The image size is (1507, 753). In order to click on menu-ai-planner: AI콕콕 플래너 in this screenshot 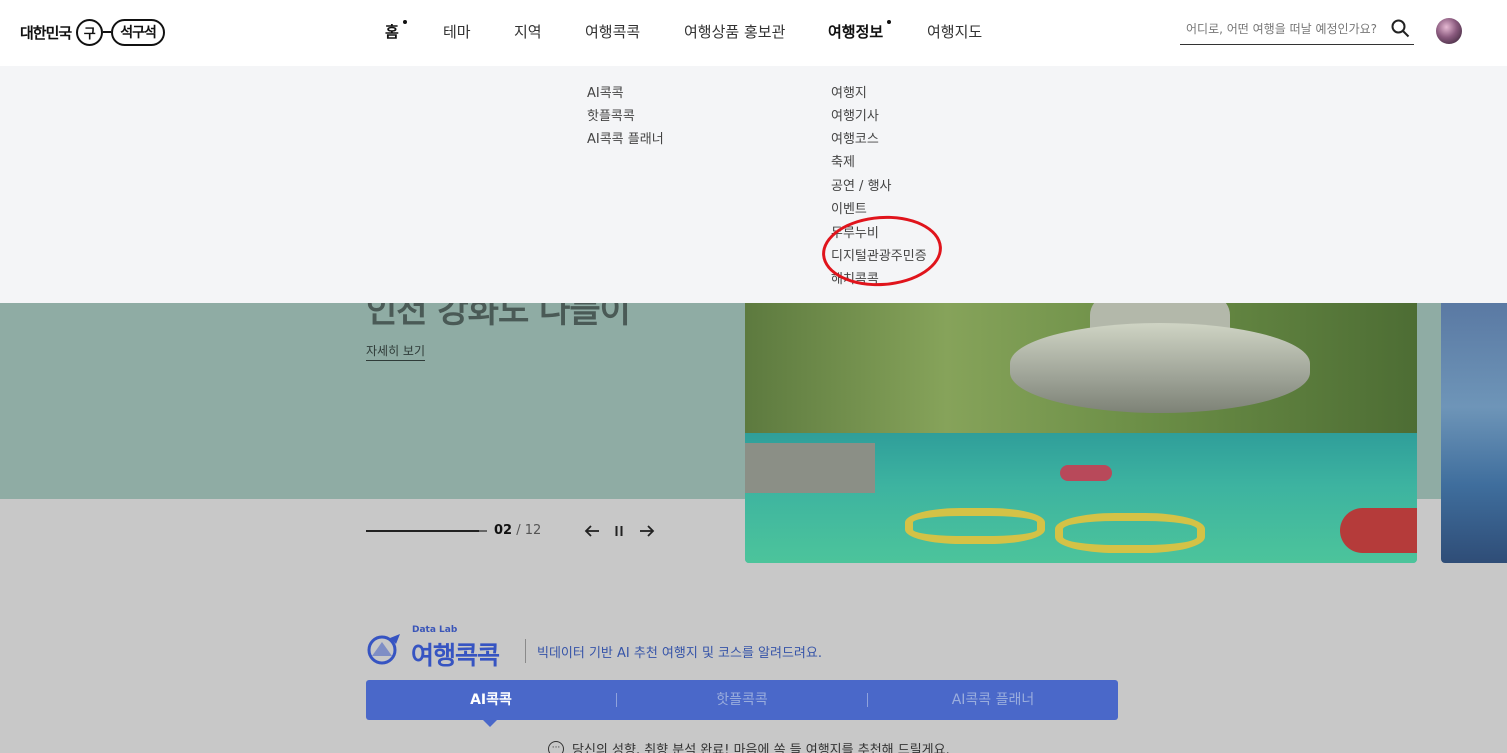, I will do `click(625, 137)`.